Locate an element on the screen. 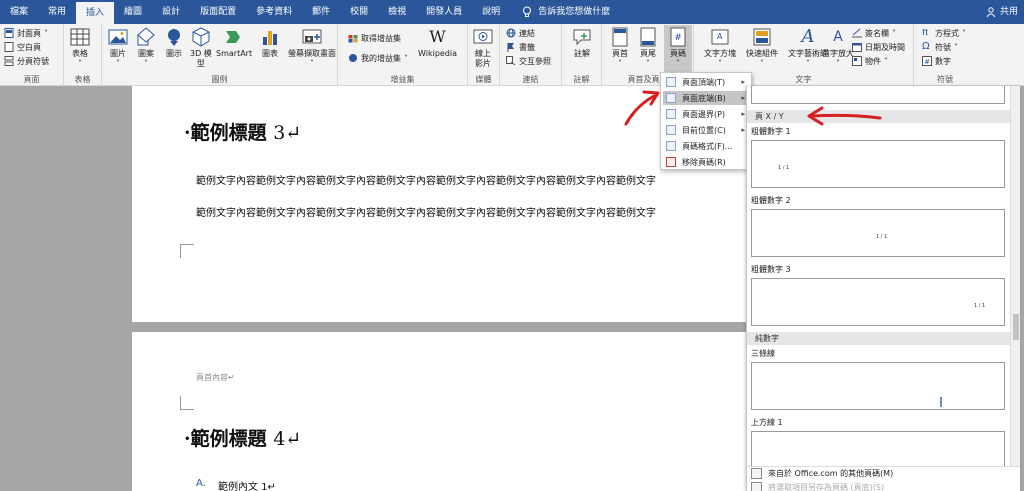 This screenshot has width=1024, height=491. cube-icon is located at coordinates (201, 37).